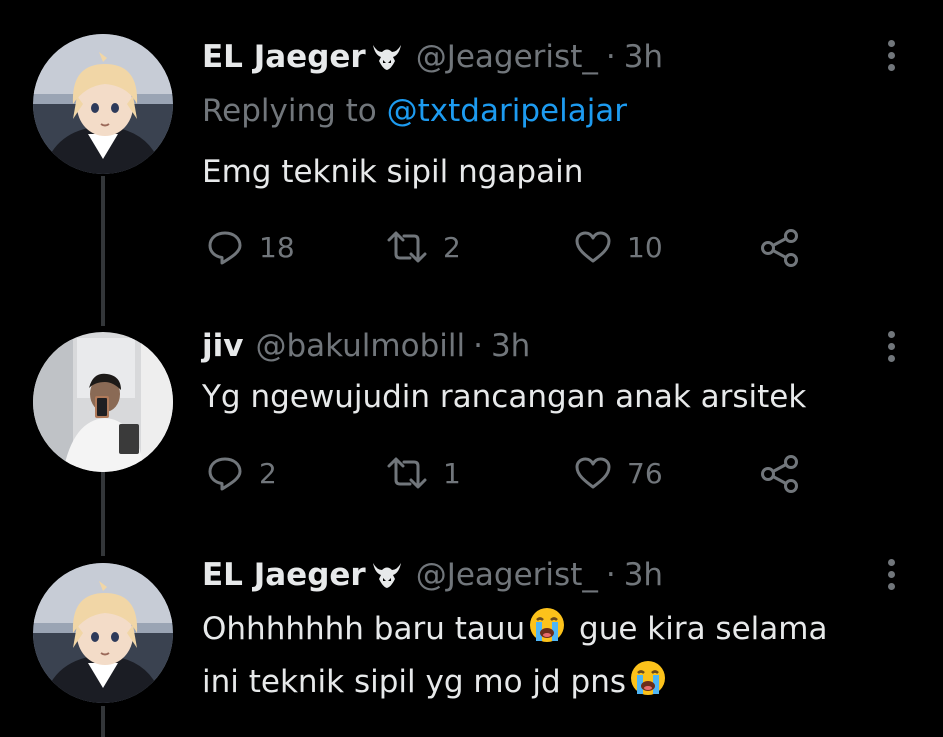 This screenshot has width=943, height=737. I want to click on reply-button: 2, so click(241, 473).